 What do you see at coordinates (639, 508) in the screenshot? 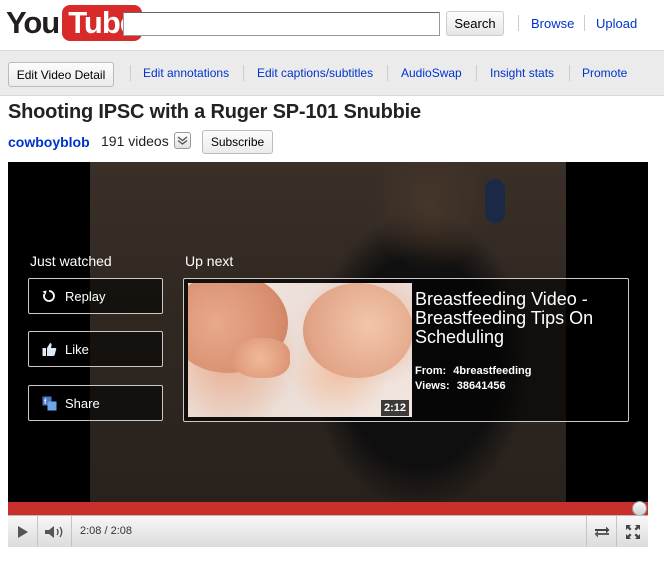
I see `scrubber-handle` at bounding box center [639, 508].